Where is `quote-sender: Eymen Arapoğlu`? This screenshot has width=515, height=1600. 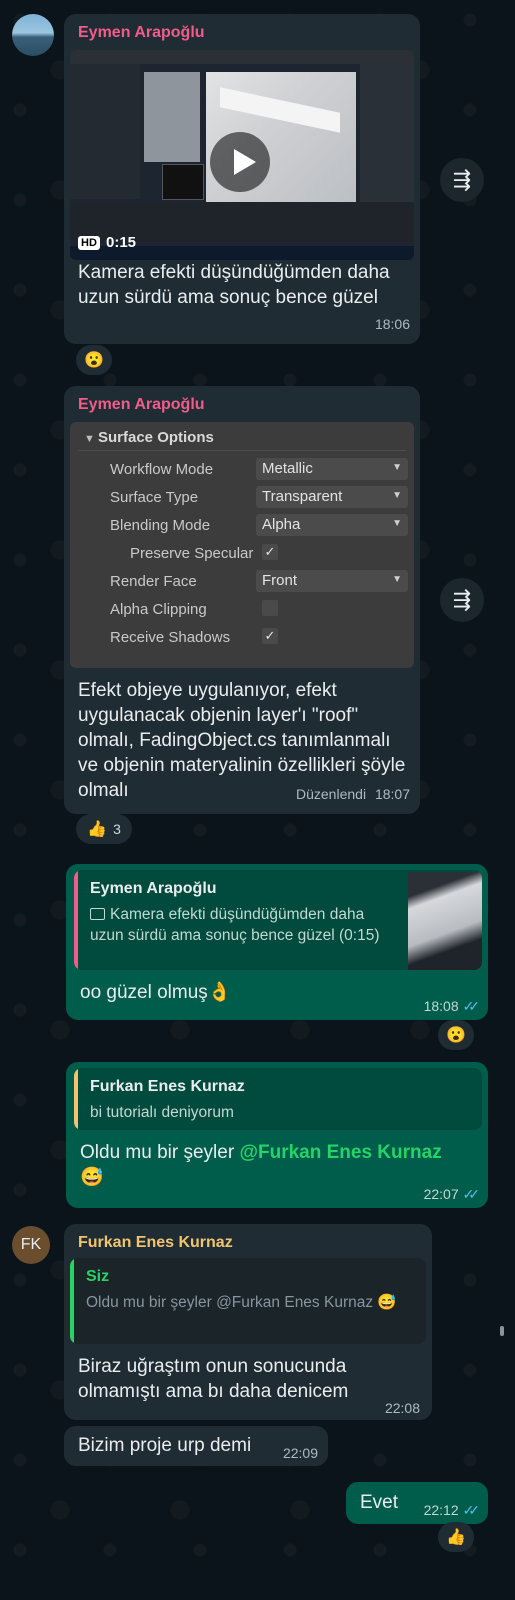
quote-sender: Eymen Arapoğlu is located at coordinates (153, 888).